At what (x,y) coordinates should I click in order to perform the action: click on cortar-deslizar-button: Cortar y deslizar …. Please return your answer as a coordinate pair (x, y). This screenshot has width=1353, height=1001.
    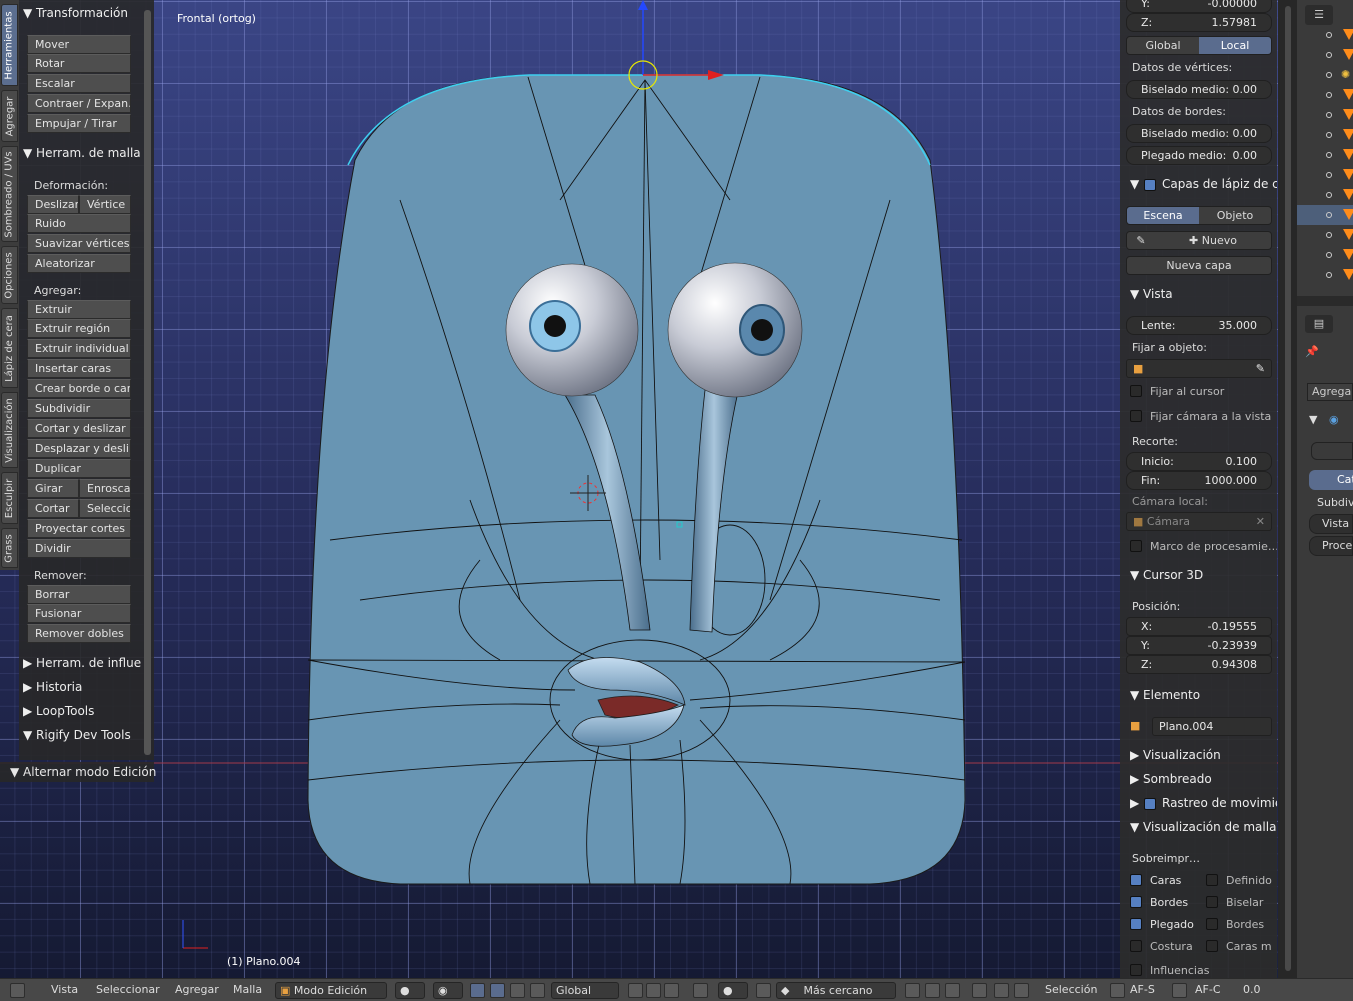
    Looking at the image, I should click on (79, 428).